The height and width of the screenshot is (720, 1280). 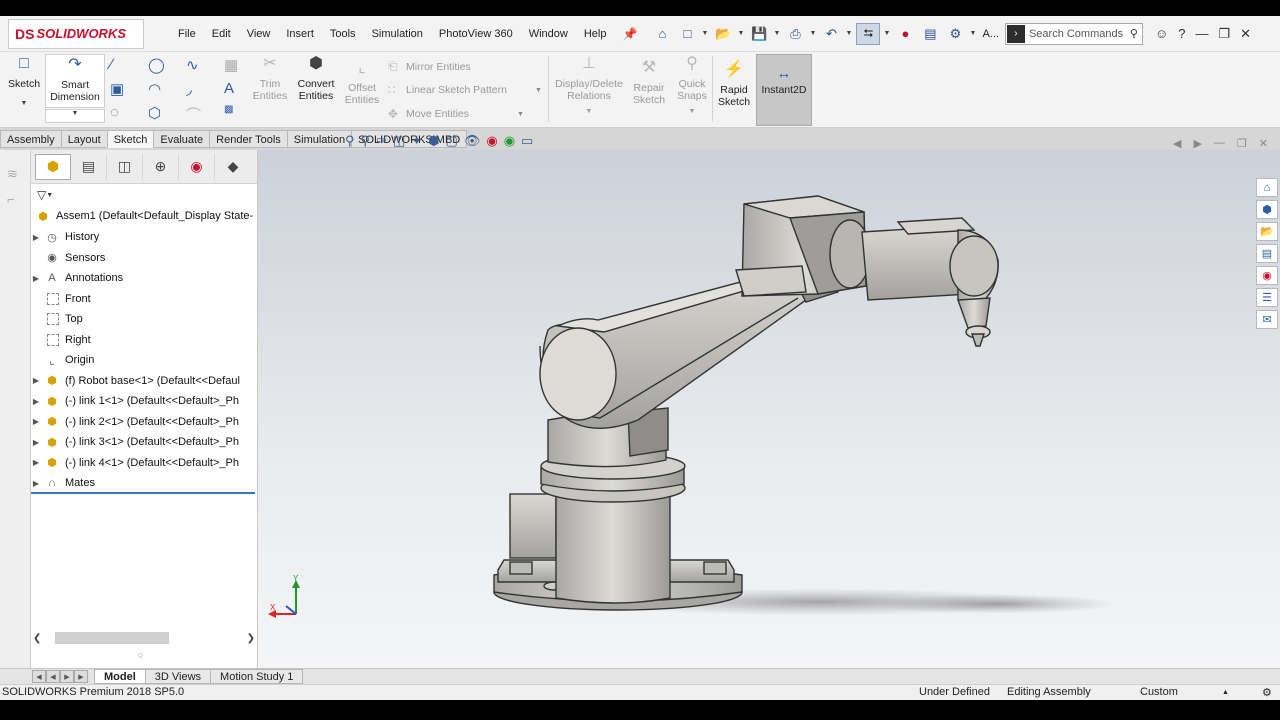 What do you see at coordinates (649, 83) in the screenshot?
I see `repair-sketch-button: ⚒ Repair Sketch` at bounding box center [649, 83].